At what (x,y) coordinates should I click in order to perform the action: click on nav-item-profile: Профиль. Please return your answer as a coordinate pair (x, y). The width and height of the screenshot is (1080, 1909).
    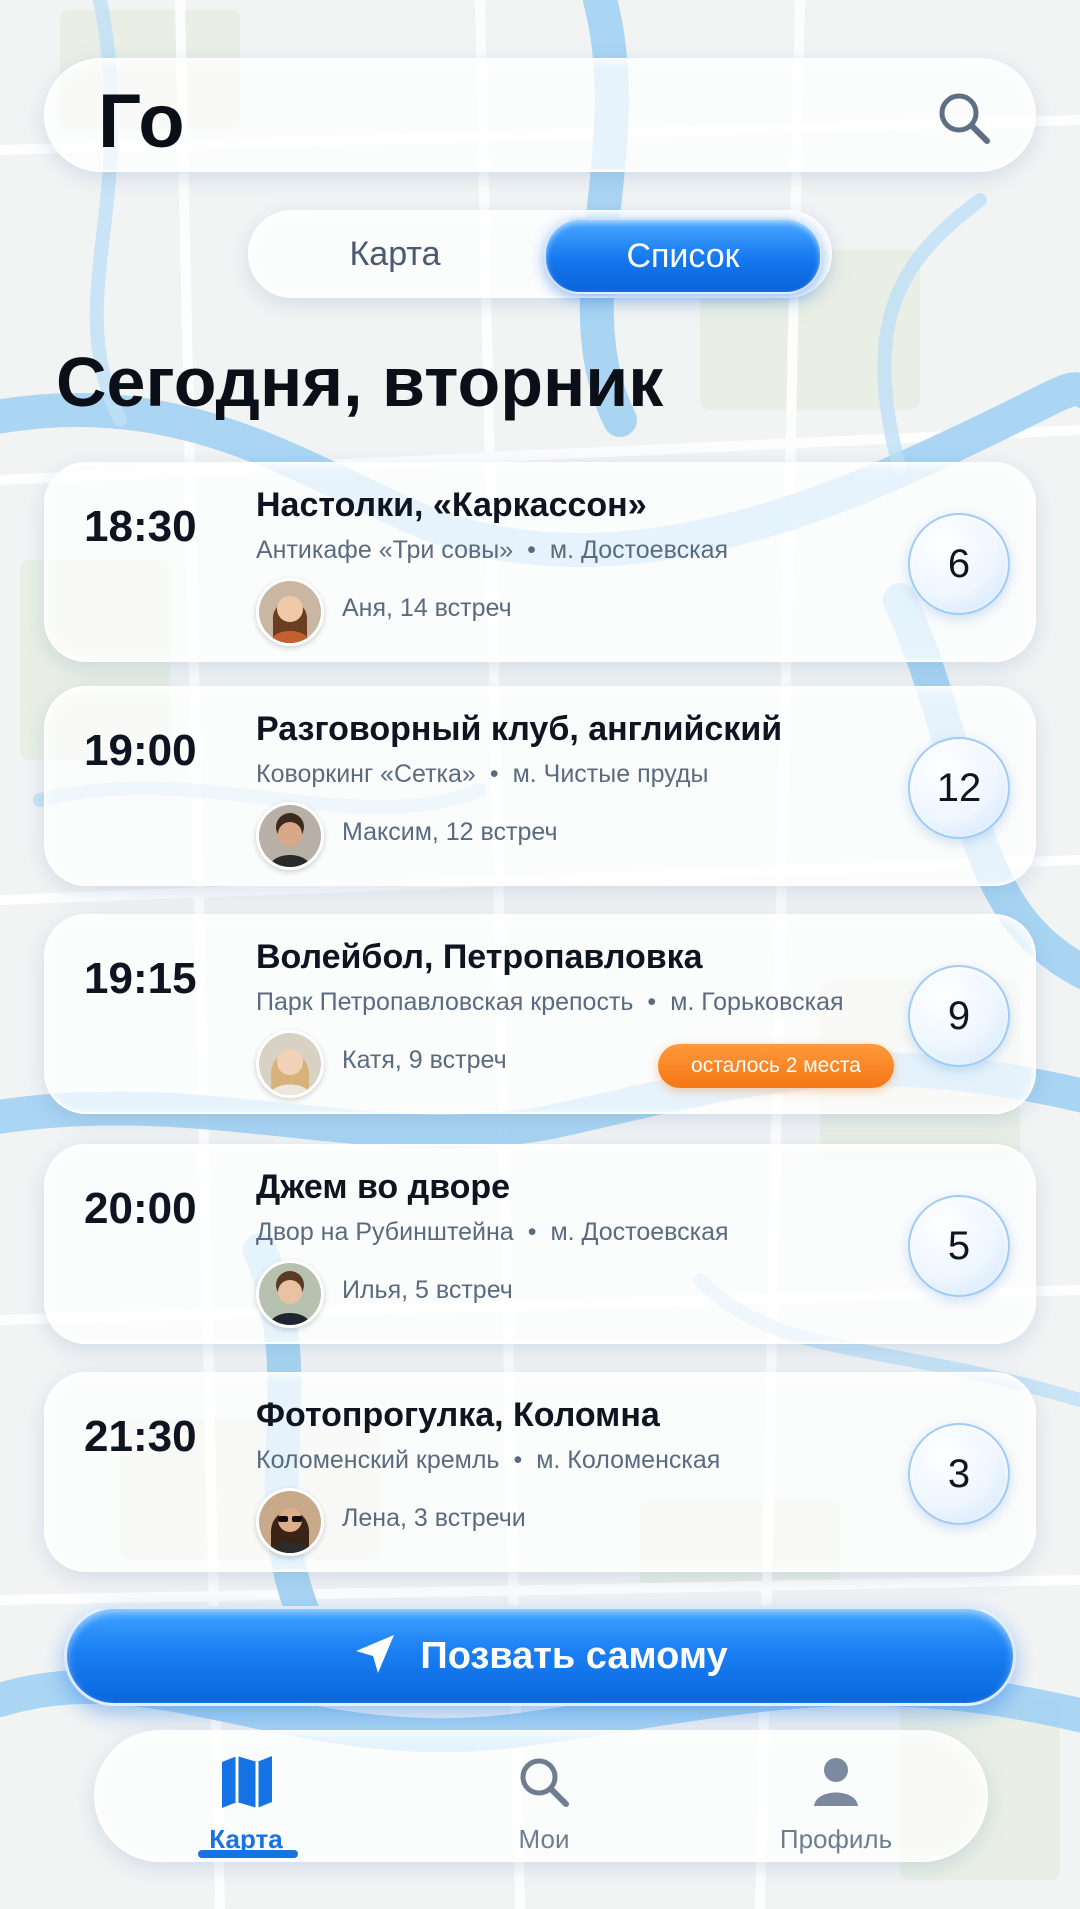
    Looking at the image, I should click on (836, 1802).